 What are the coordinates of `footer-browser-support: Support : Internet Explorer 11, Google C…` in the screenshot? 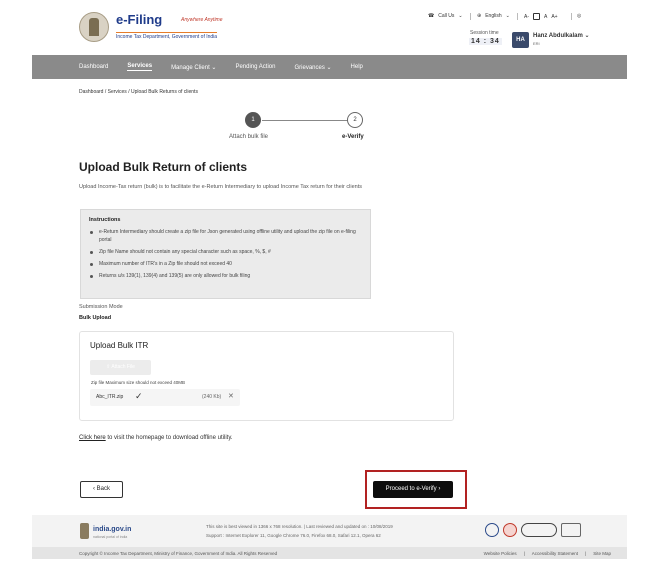 It's located at (293, 535).